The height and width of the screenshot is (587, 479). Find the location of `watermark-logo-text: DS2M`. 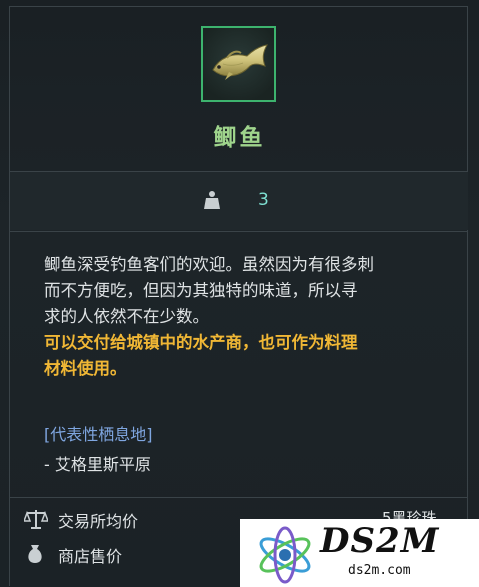

watermark-logo-text: DS2M is located at coordinates (380, 541).